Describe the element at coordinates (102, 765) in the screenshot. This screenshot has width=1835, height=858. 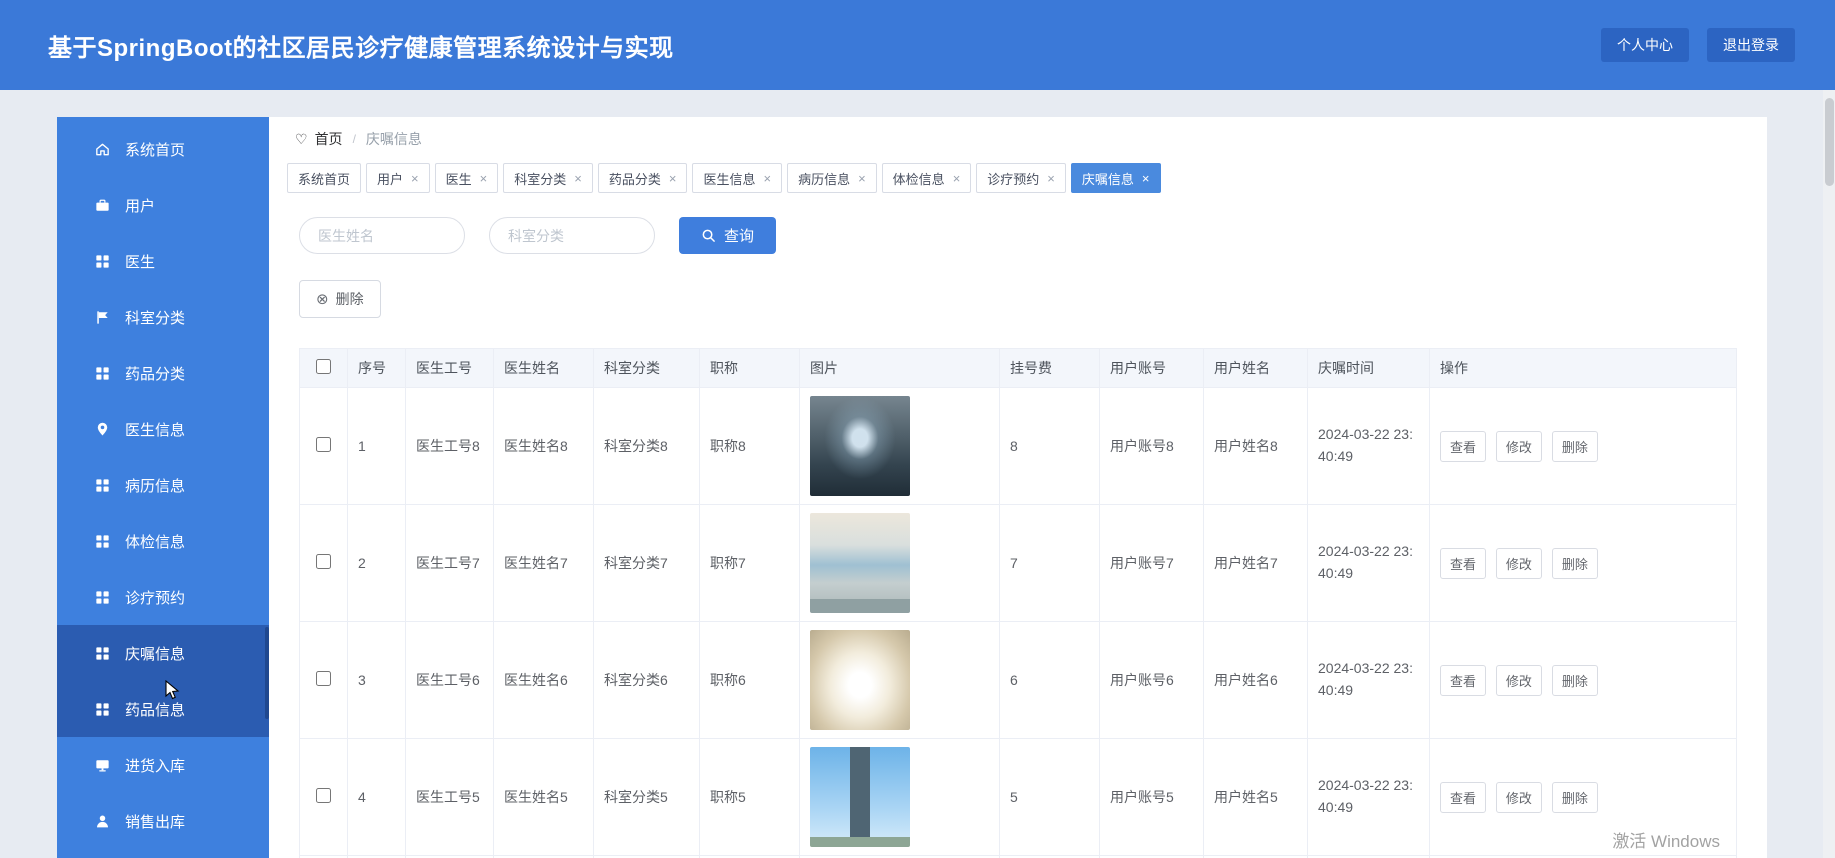
I see `monitor-icon` at that location.